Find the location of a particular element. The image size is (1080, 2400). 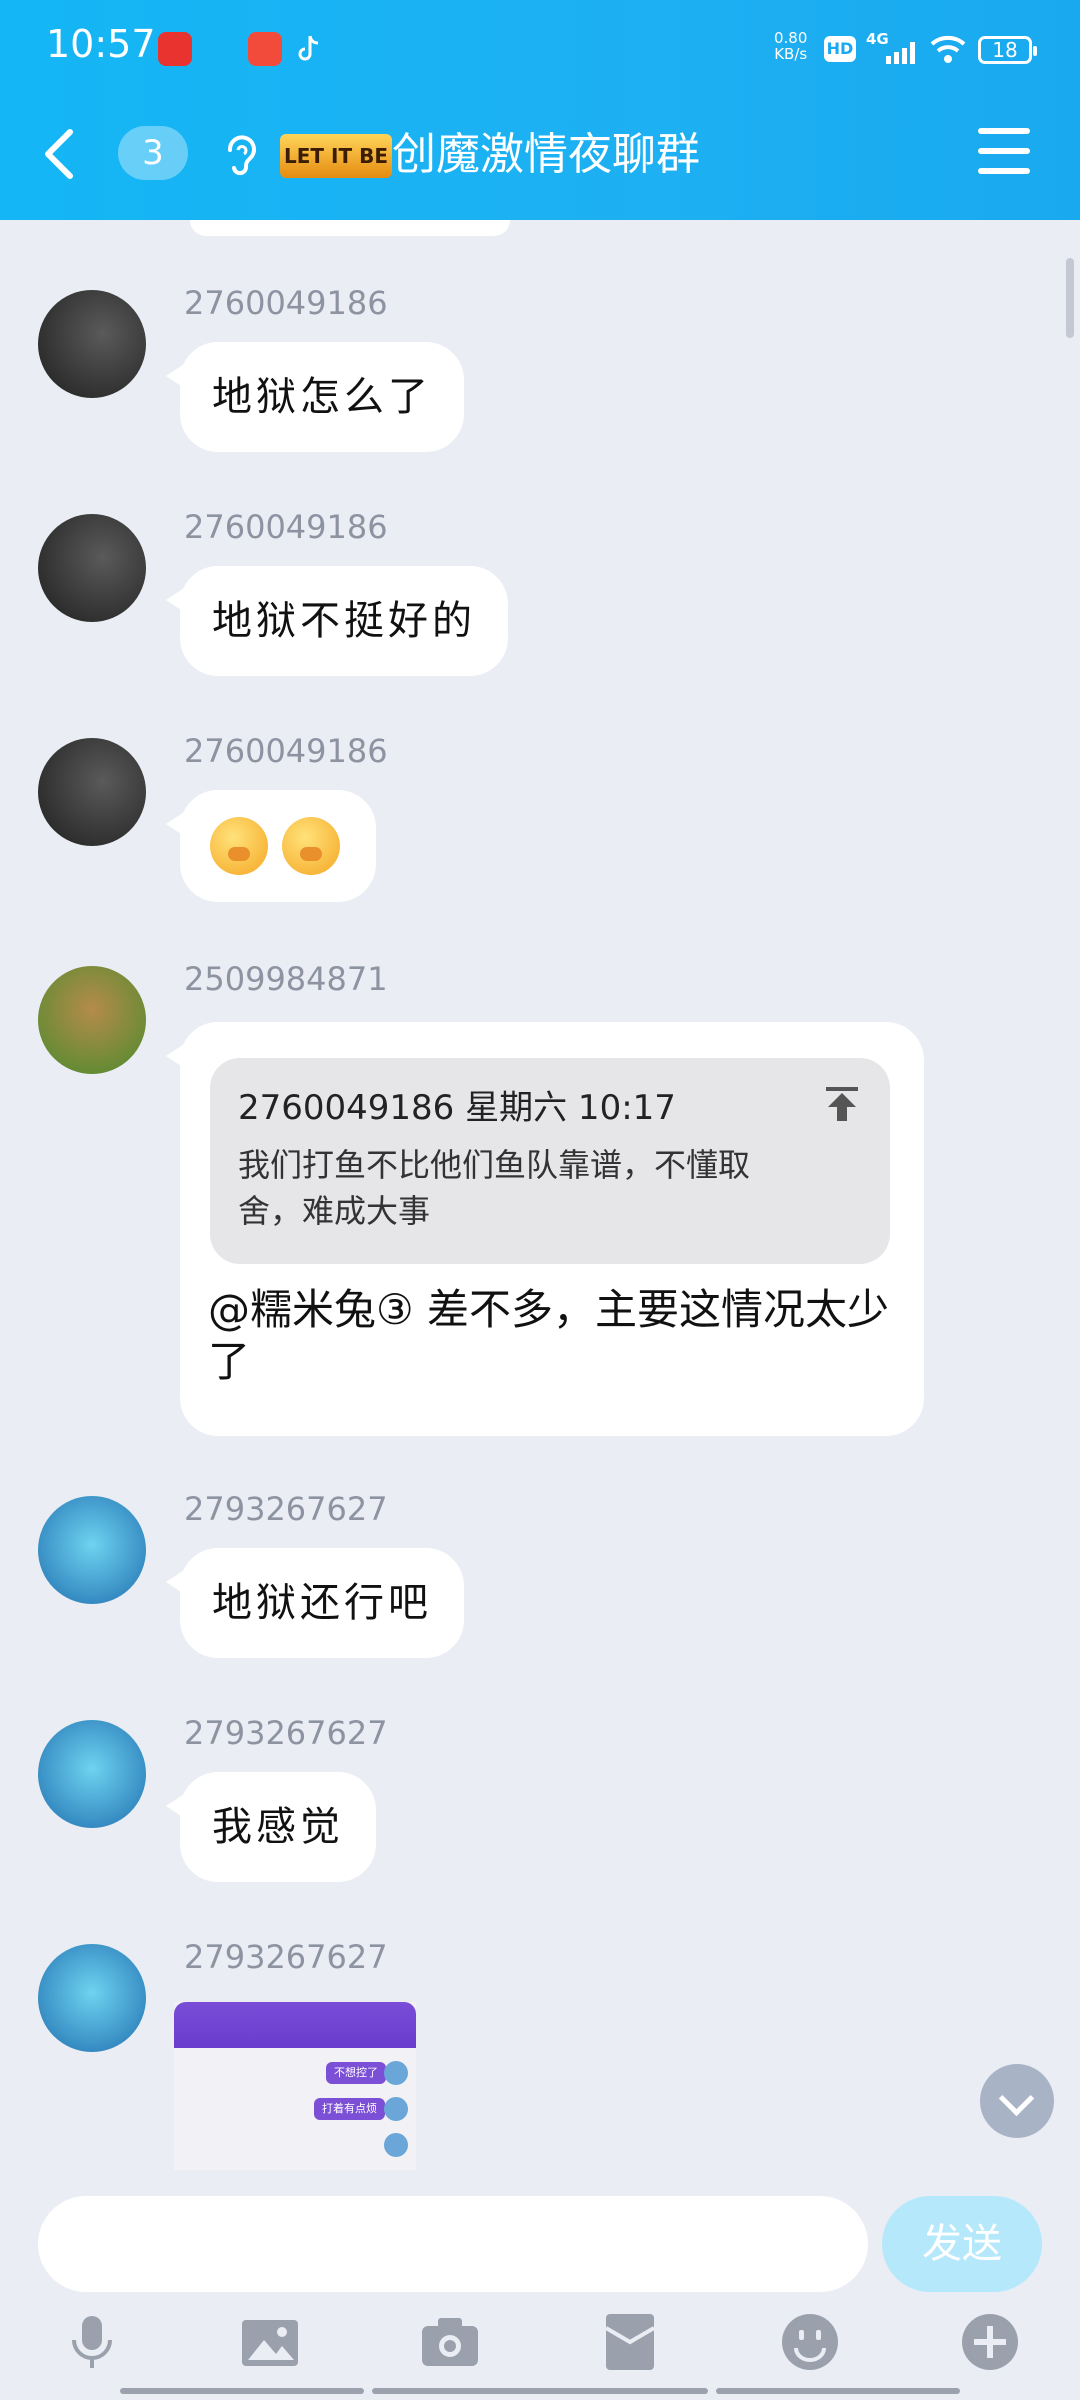

message-bubble: 地狱怎么了 is located at coordinates (315, 397).